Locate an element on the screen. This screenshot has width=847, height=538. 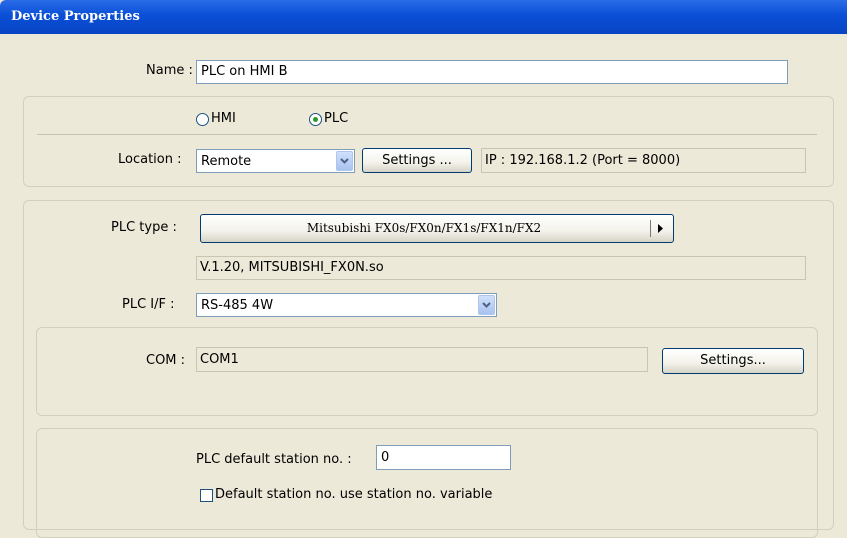
driver-info: V.1.20, MITSUBISHI_FX0N.so is located at coordinates (501, 268).